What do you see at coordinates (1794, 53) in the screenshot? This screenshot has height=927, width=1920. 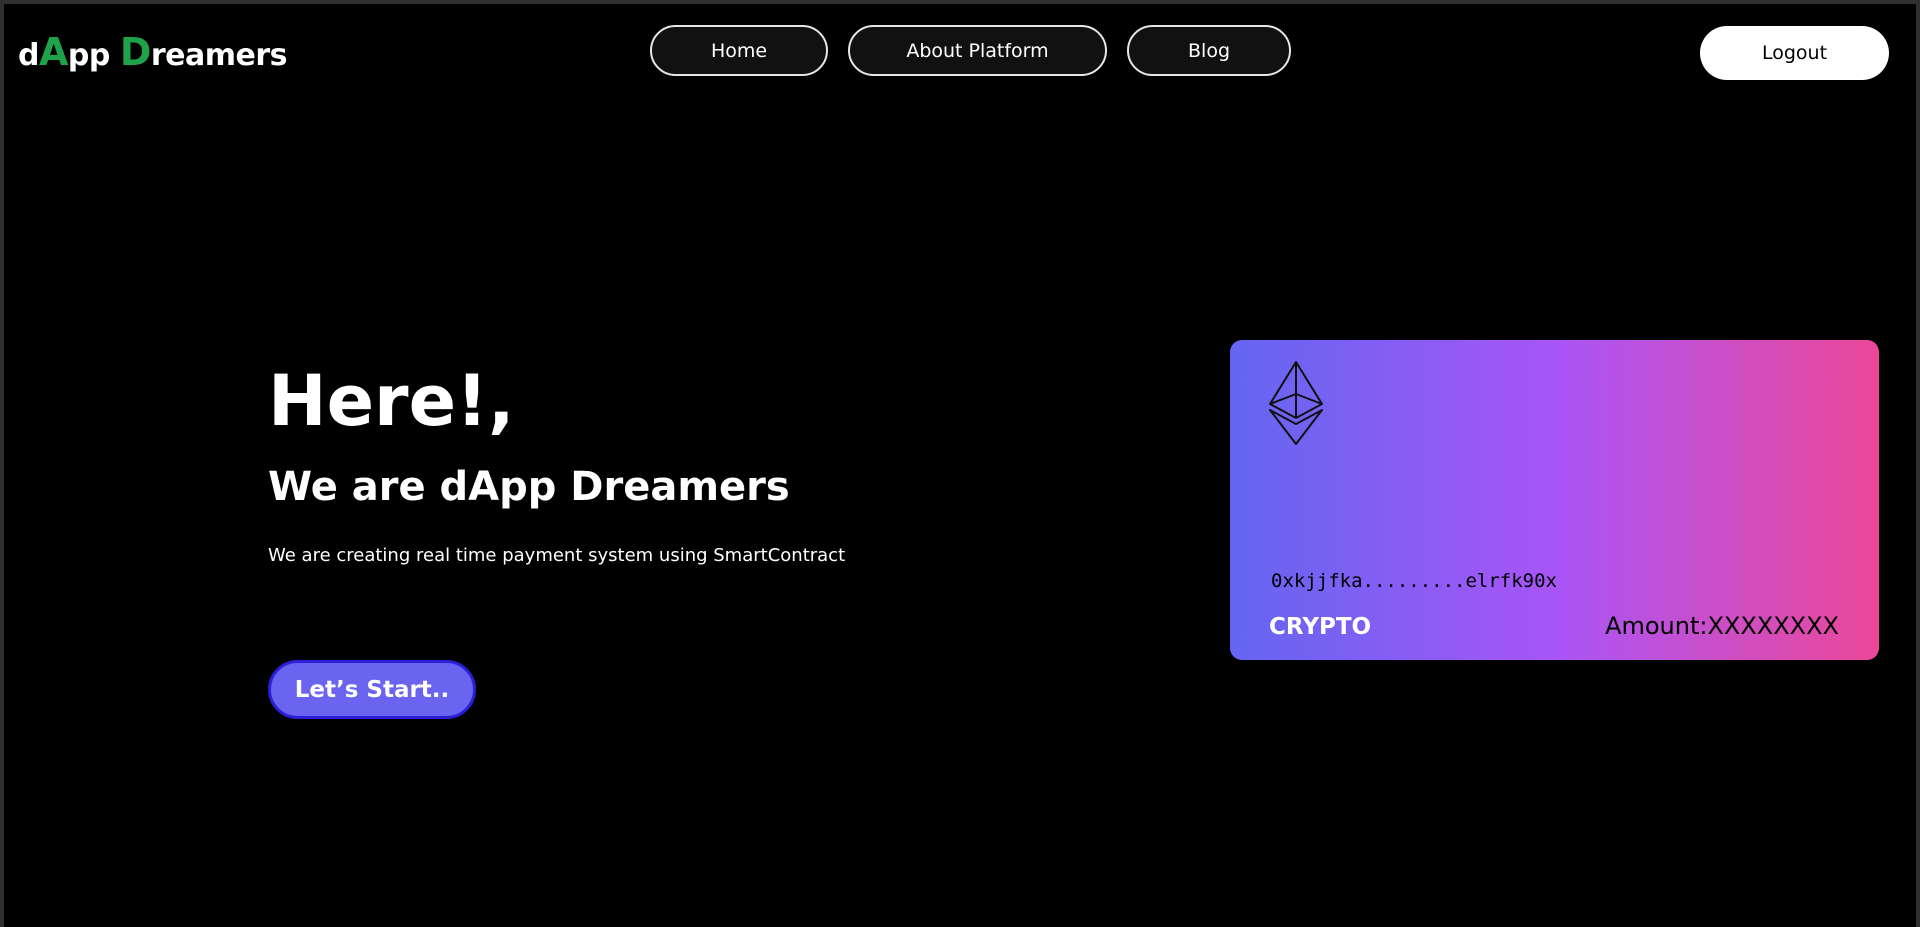 I see `logout-button: Logout` at bounding box center [1794, 53].